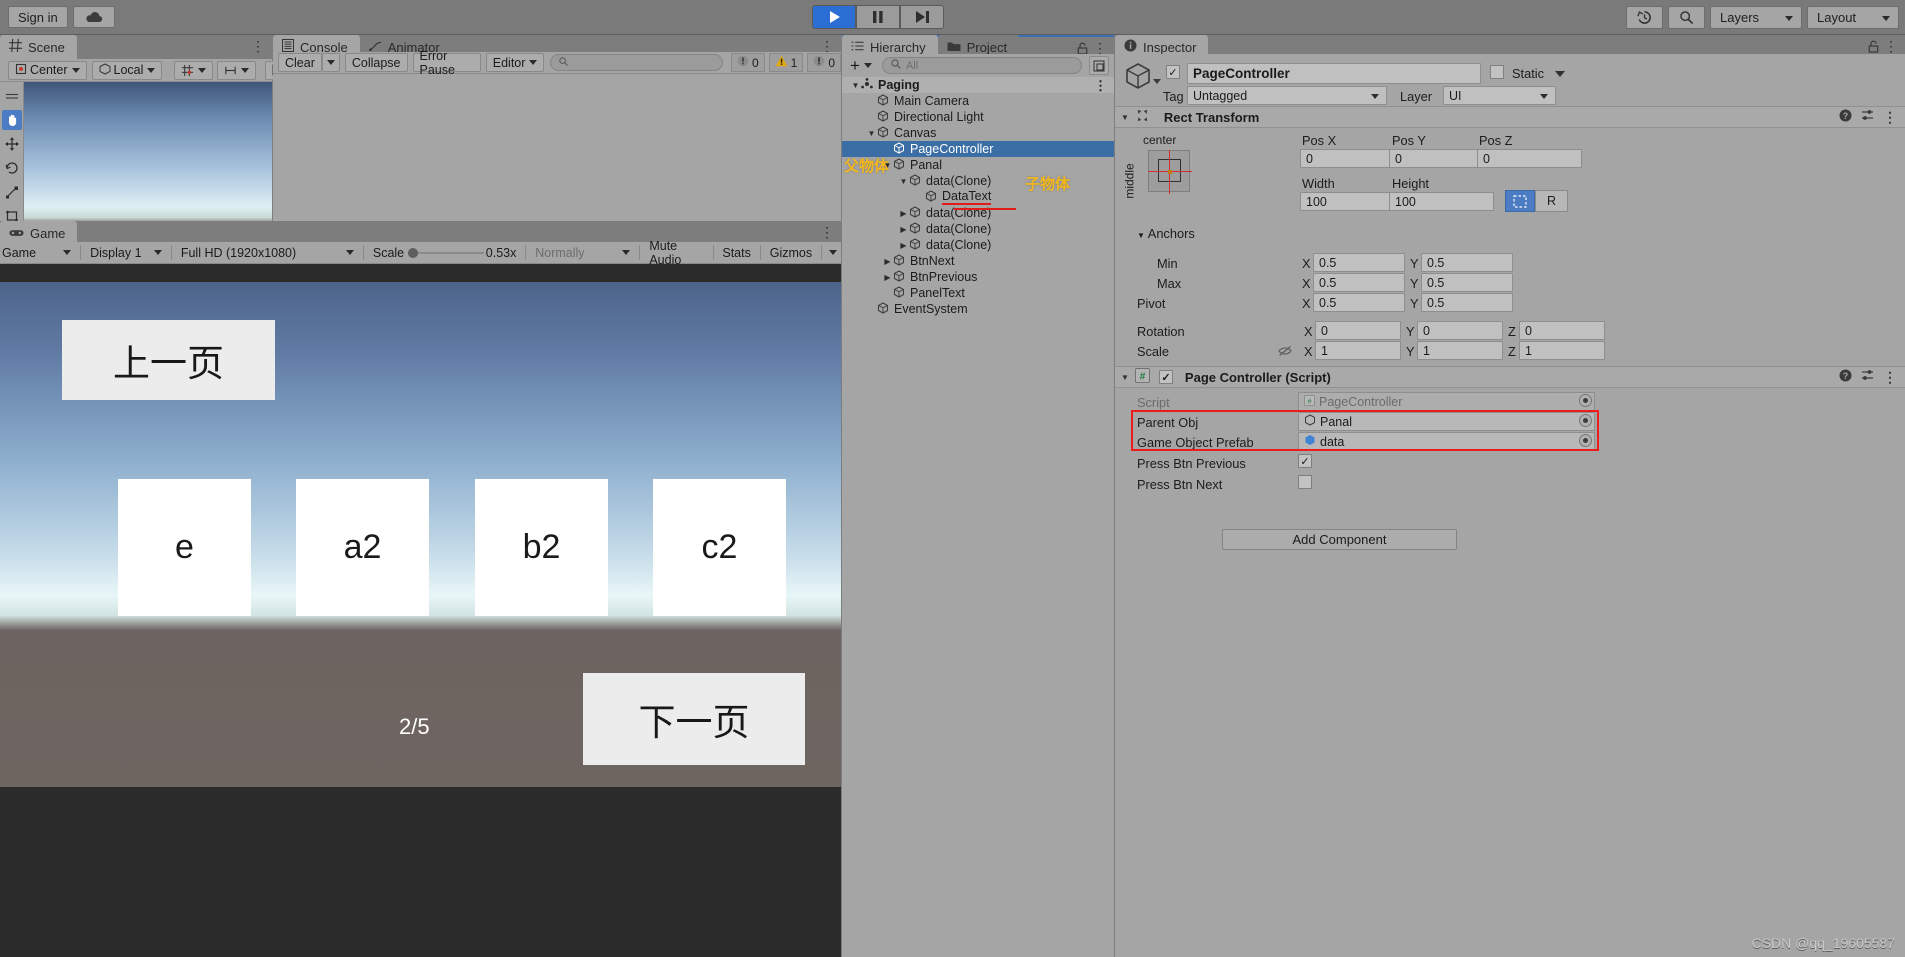 This screenshot has width=1905, height=957. I want to click on hand-tool-icon, so click(11, 120).